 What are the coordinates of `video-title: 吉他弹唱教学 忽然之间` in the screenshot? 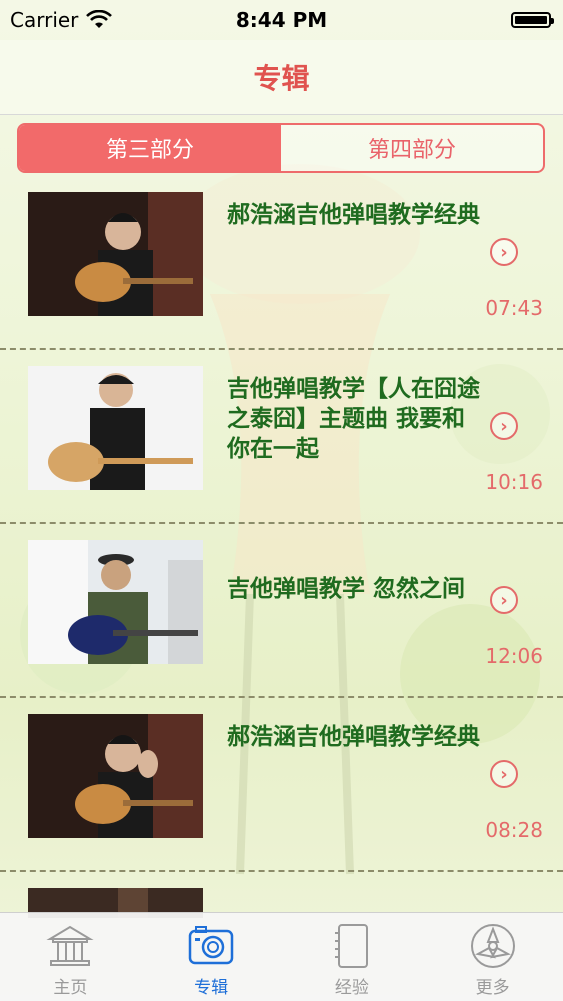 It's located at (346, 589).